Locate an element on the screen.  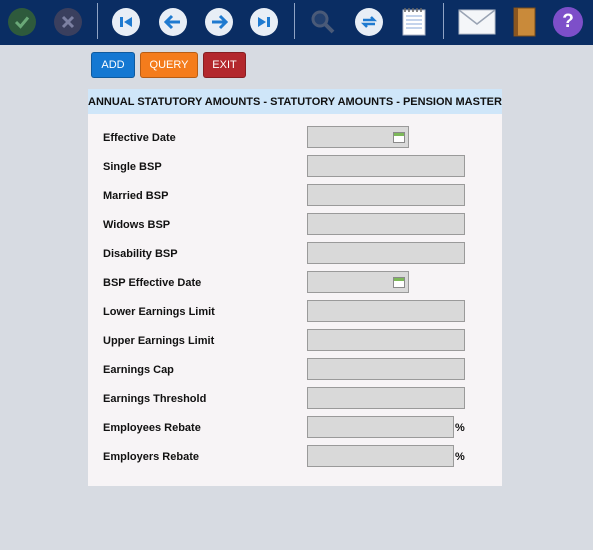
last-record-icon is located at coordinates (264, 22).